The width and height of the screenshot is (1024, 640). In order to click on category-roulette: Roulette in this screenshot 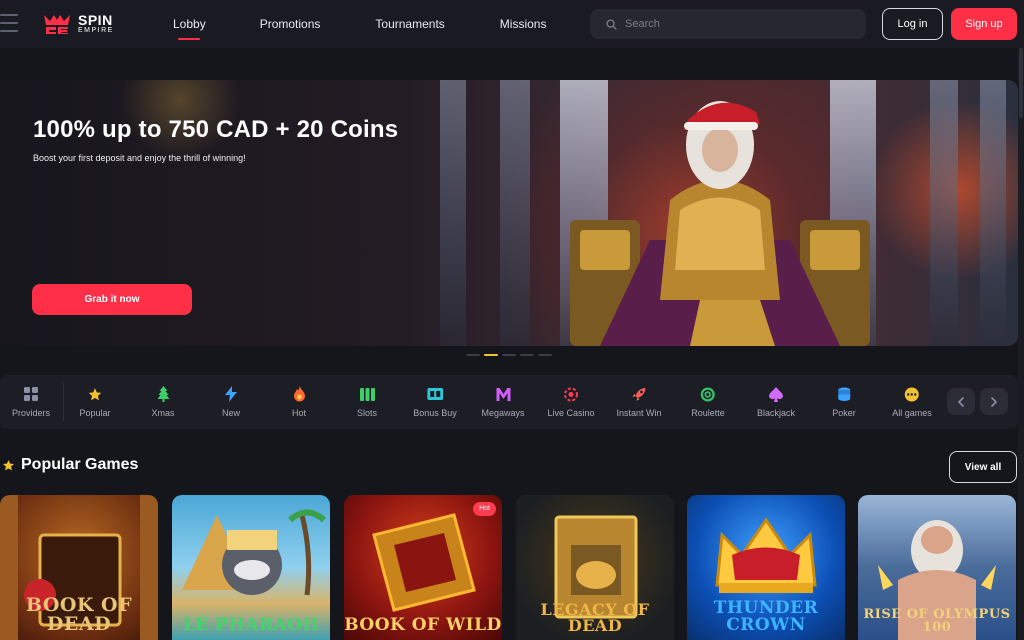, I will do `click(708, 402)`.